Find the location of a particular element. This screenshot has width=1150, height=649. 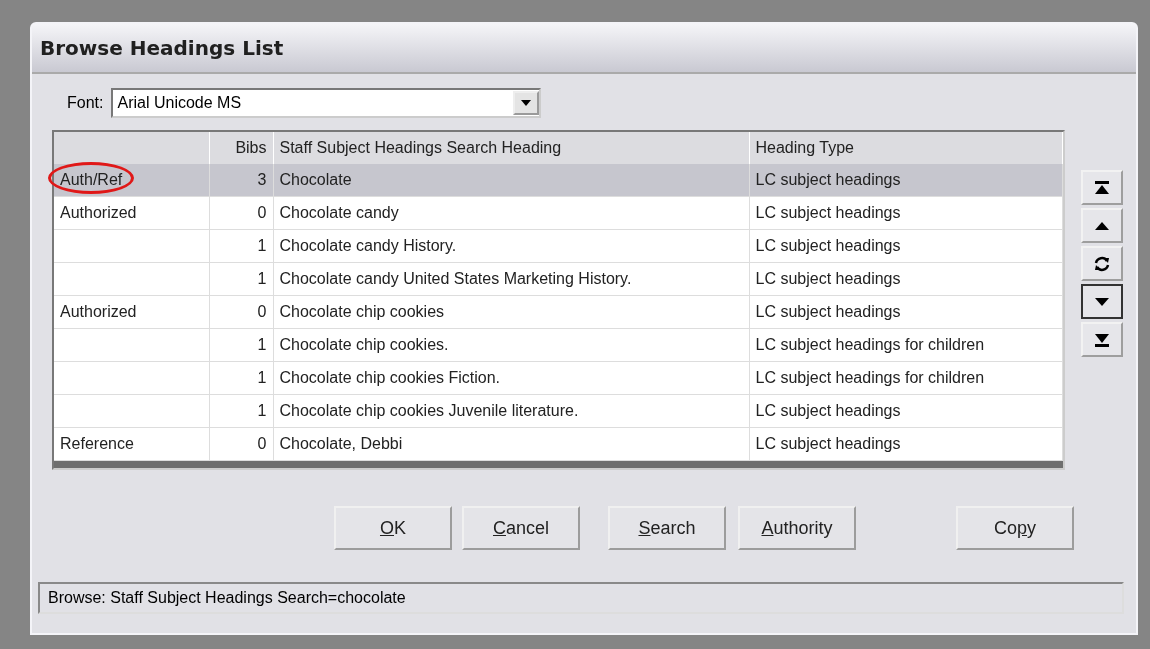

refresh-icon is located at coordinates (1102, 263).